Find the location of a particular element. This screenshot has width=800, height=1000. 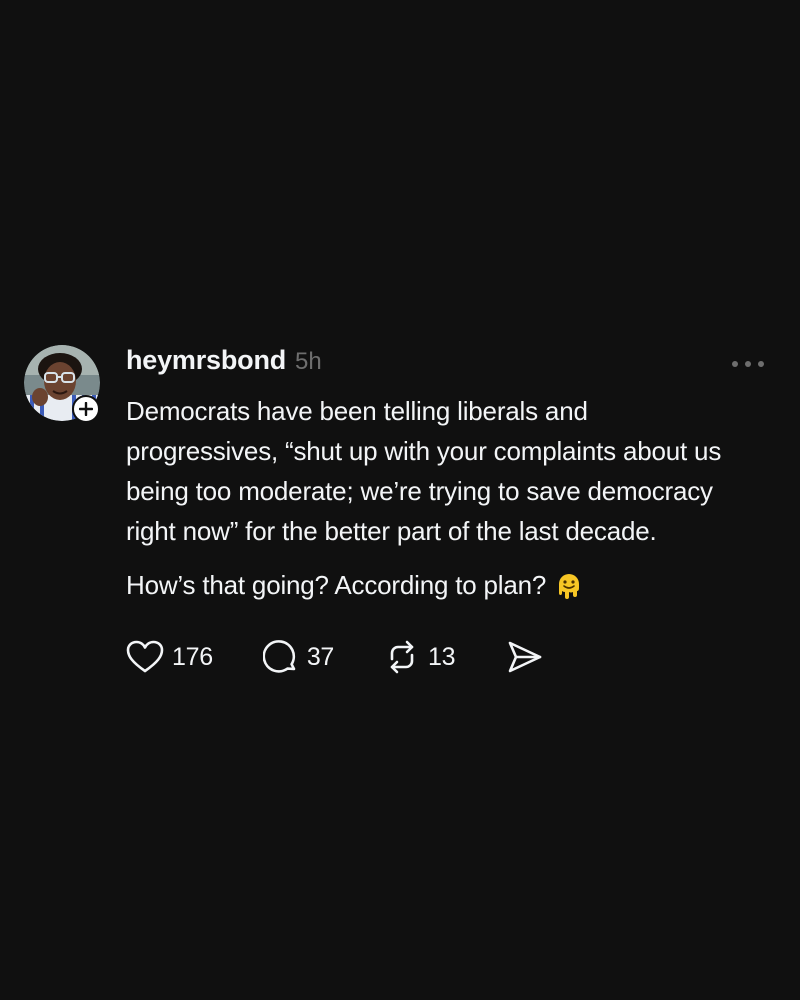

repost-count: 13 is located at coordinates (442, 656).